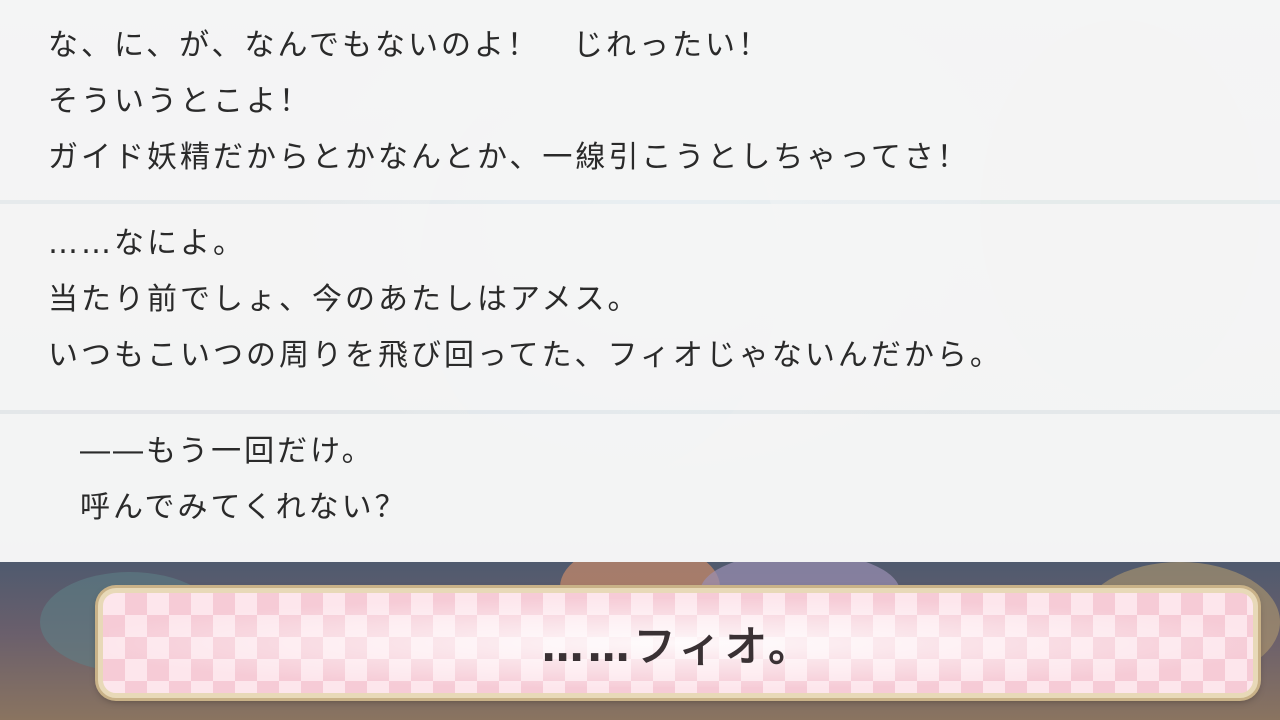  What do you see at coordinates (344, 299) in the screenshot?
I see `dialogue-line: 当たり前でしょ、今のあたしはアメス。` at bounding box center [344, 299].